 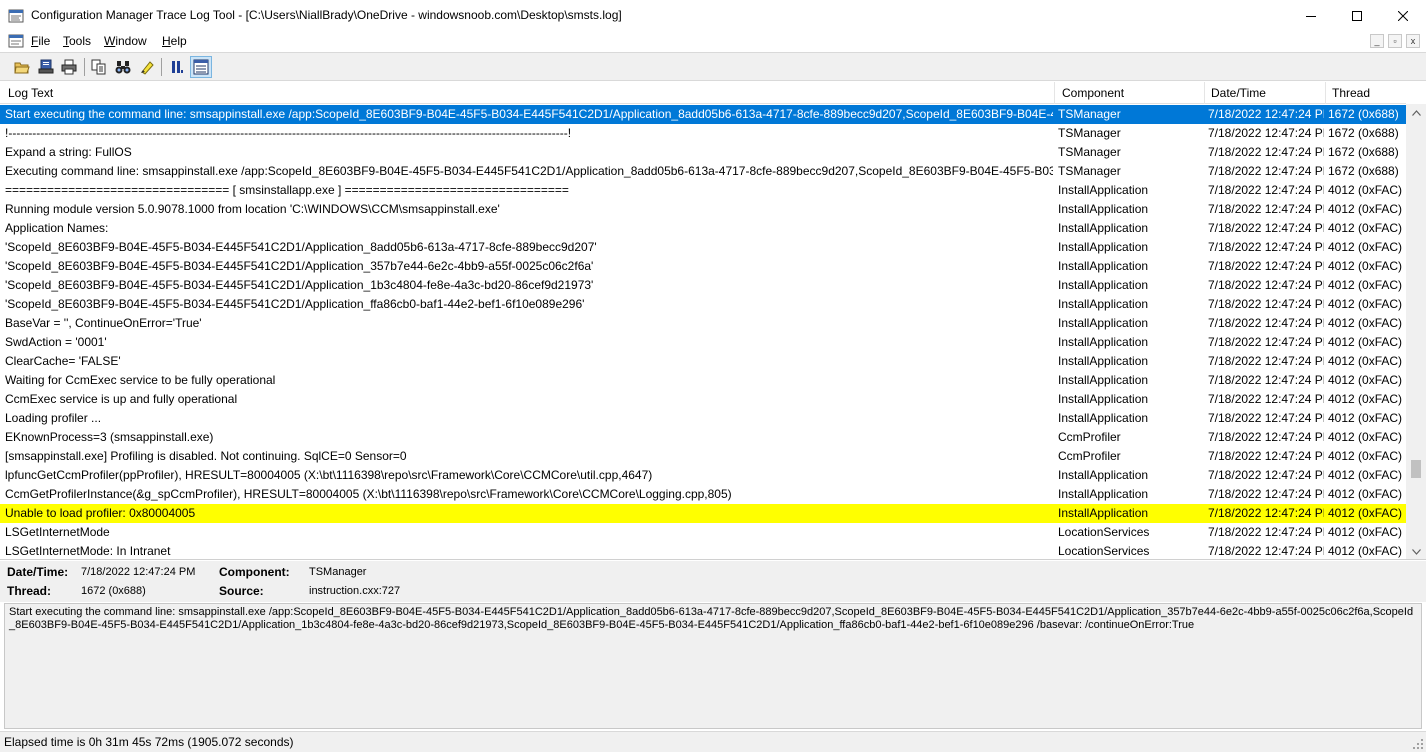 What do you see at coordinates (1413, 41) in the screenshot?
I see `mdi-close-button: x` at bounding box center [1413, 41].